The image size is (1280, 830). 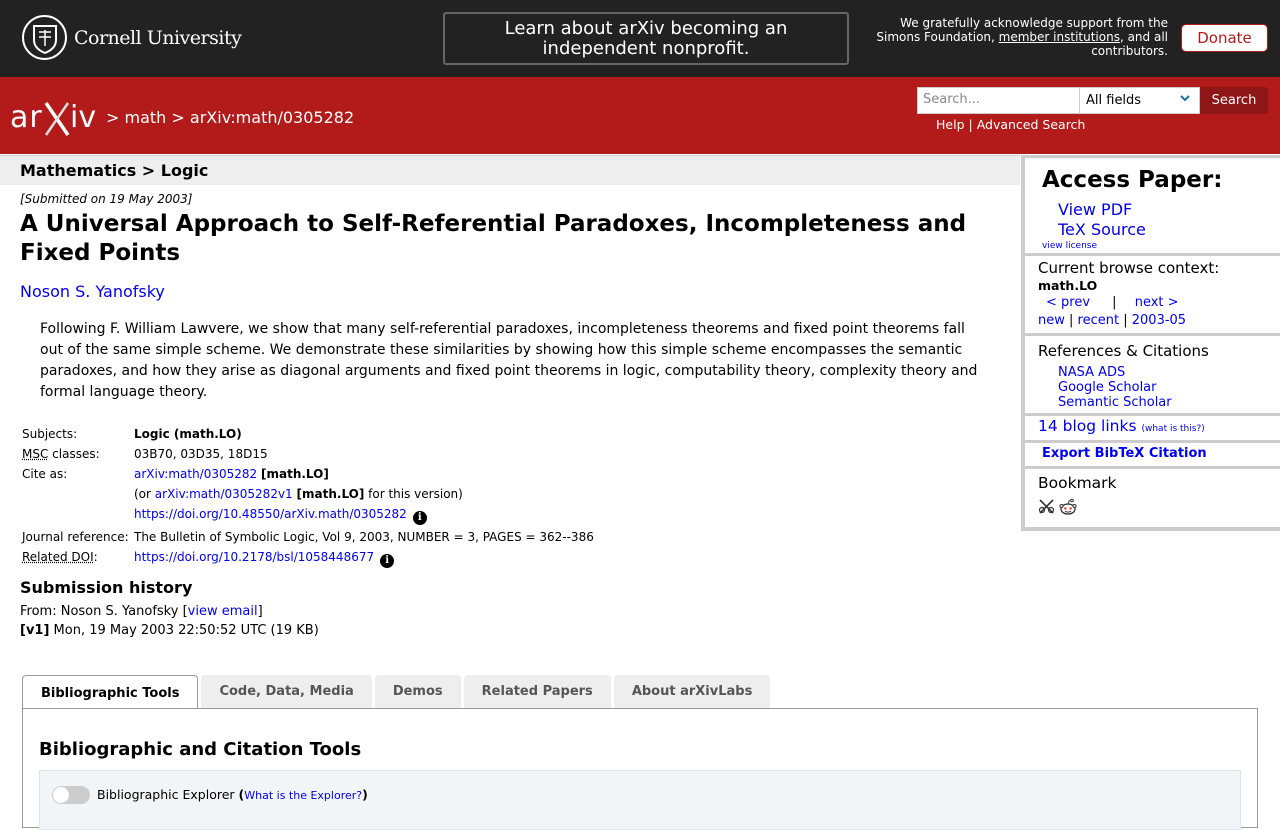 I want to click on subjects-label: Subjects:, so click(x=76, y=435).